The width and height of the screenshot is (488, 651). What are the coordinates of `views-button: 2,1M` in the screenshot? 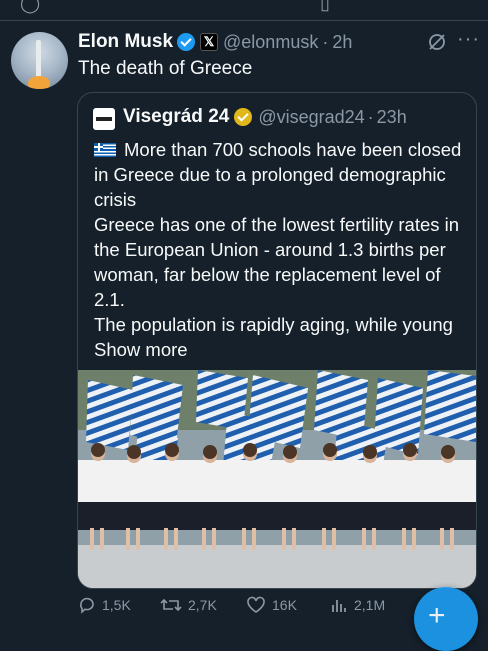 It's located at (357, 605).